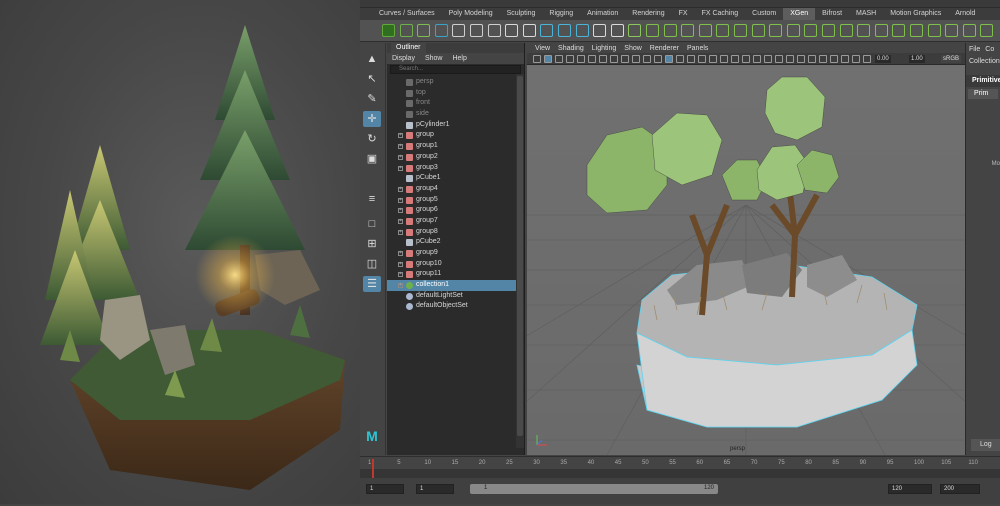  I want to click on cache-icon, so click(934, 30).